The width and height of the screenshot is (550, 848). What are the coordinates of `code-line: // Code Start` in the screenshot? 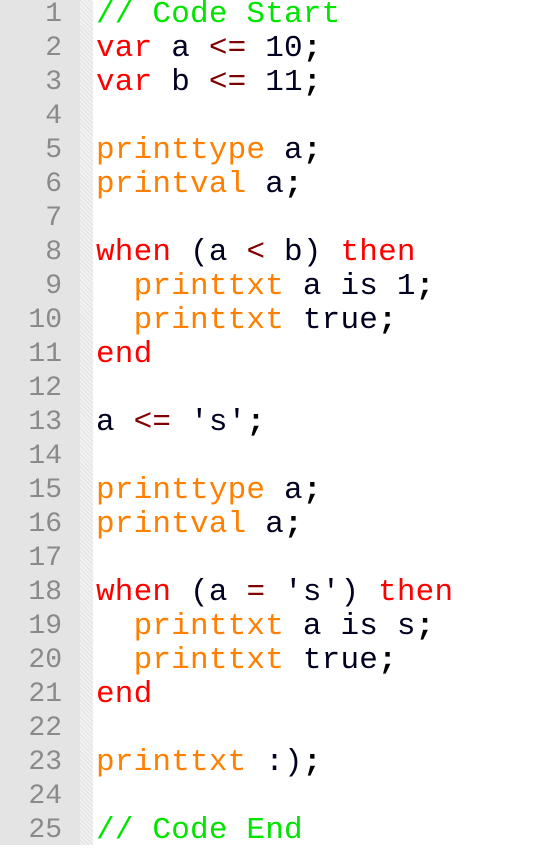 It's located at (218, 16).